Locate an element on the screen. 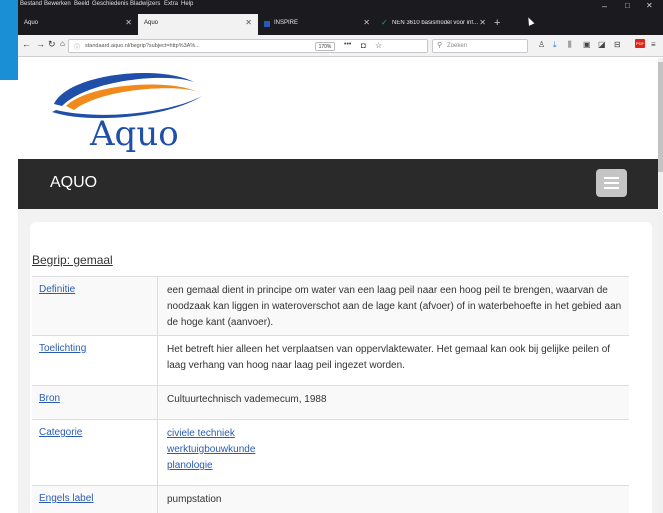 The width and height of the screenshot is (663, 513). pdf-extension-icon: PDF is located at coordinates (640, 43).